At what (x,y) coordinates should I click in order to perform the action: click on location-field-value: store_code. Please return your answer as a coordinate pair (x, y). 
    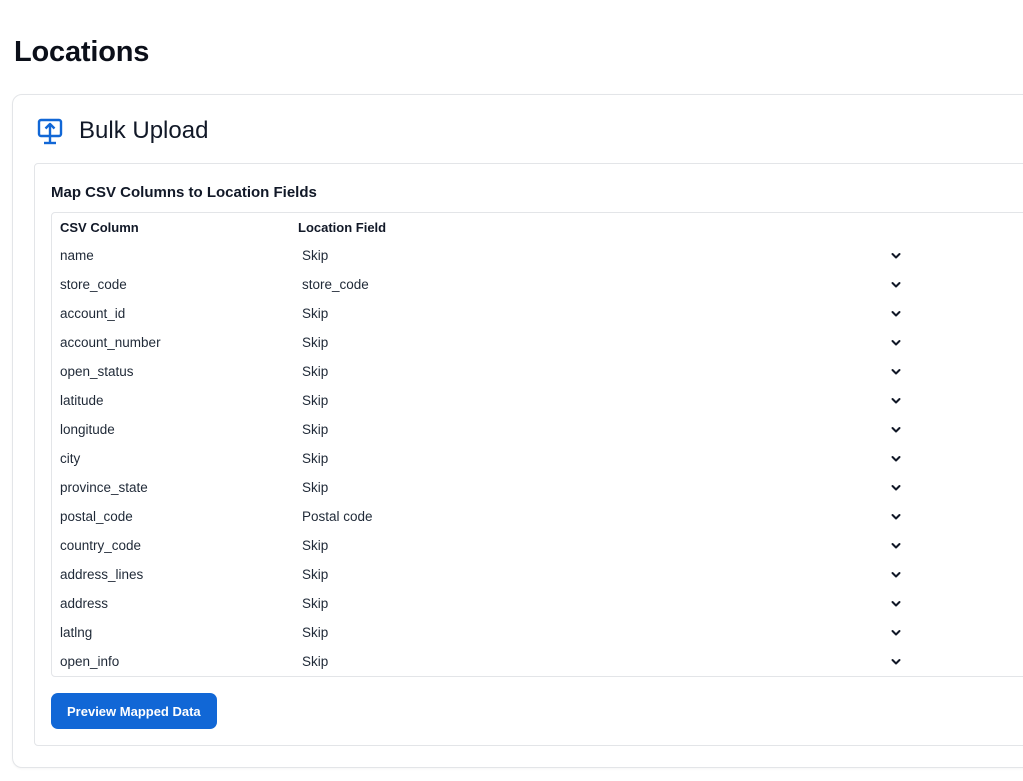
    Looking at the image, I should click on (335, 284).